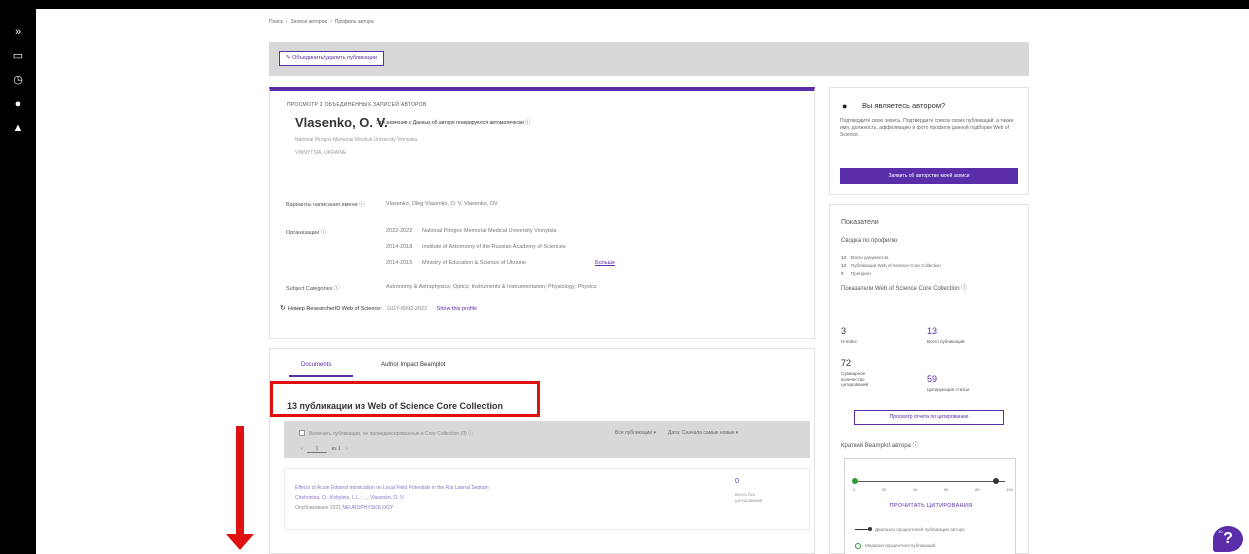 The height and width of the screenshot is (554, 1249). What do you see at coordinates (946, 341) in the screenshot?
I see `total-publications-label: Всего публикаций` at bounding box center [946, 341].